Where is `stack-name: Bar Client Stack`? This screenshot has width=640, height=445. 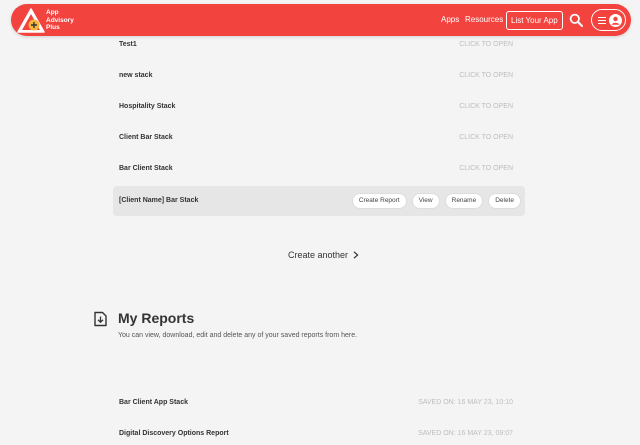 stack-name: Bar Client Stack is located at coordinates (146, 168).